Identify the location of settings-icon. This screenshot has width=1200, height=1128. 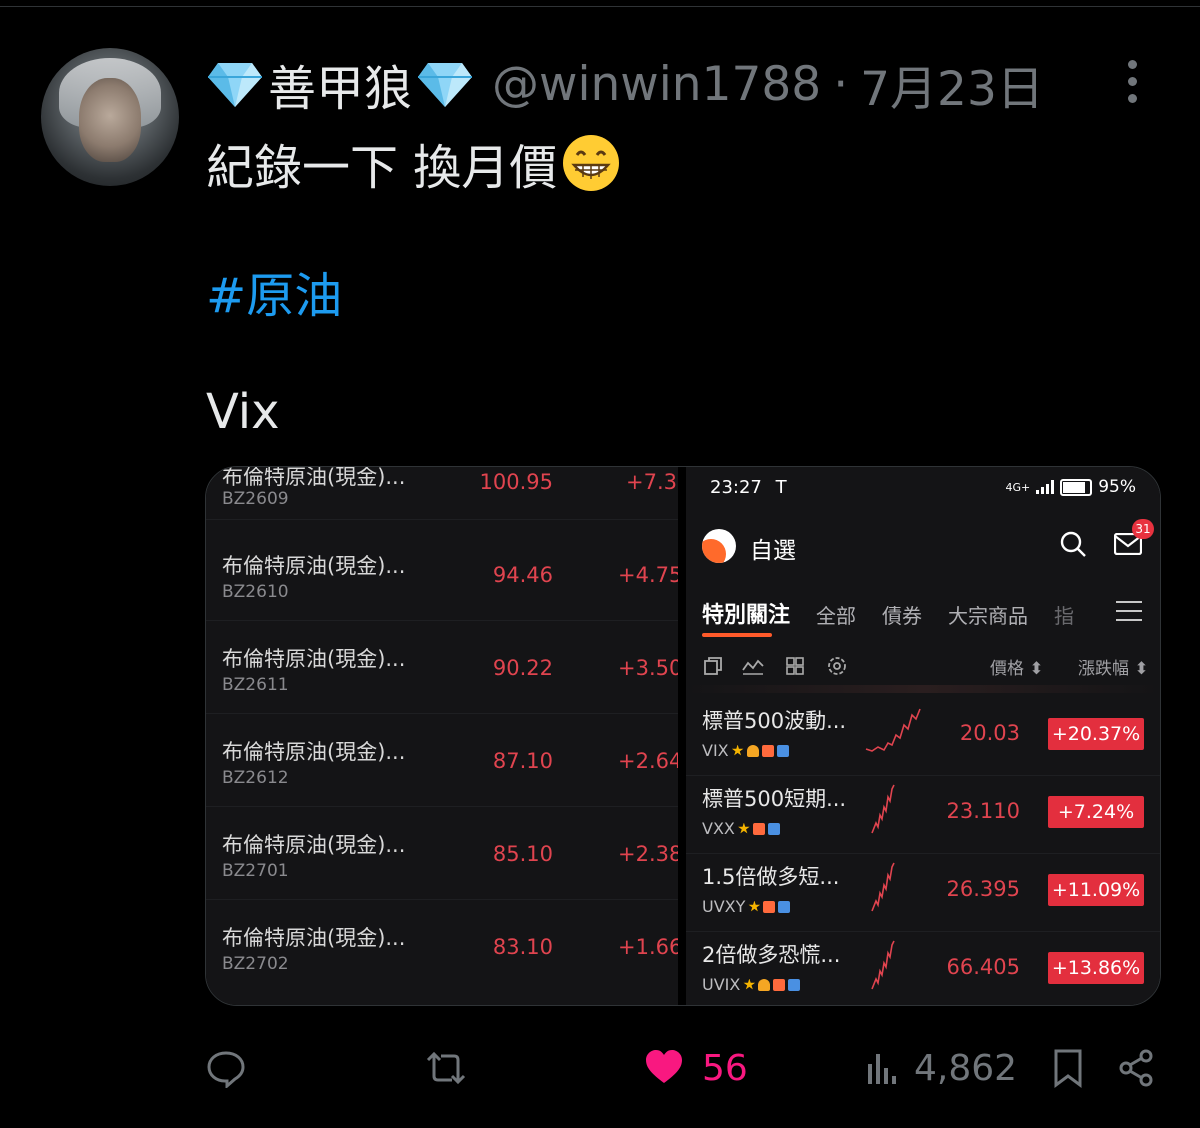
(837, 666).